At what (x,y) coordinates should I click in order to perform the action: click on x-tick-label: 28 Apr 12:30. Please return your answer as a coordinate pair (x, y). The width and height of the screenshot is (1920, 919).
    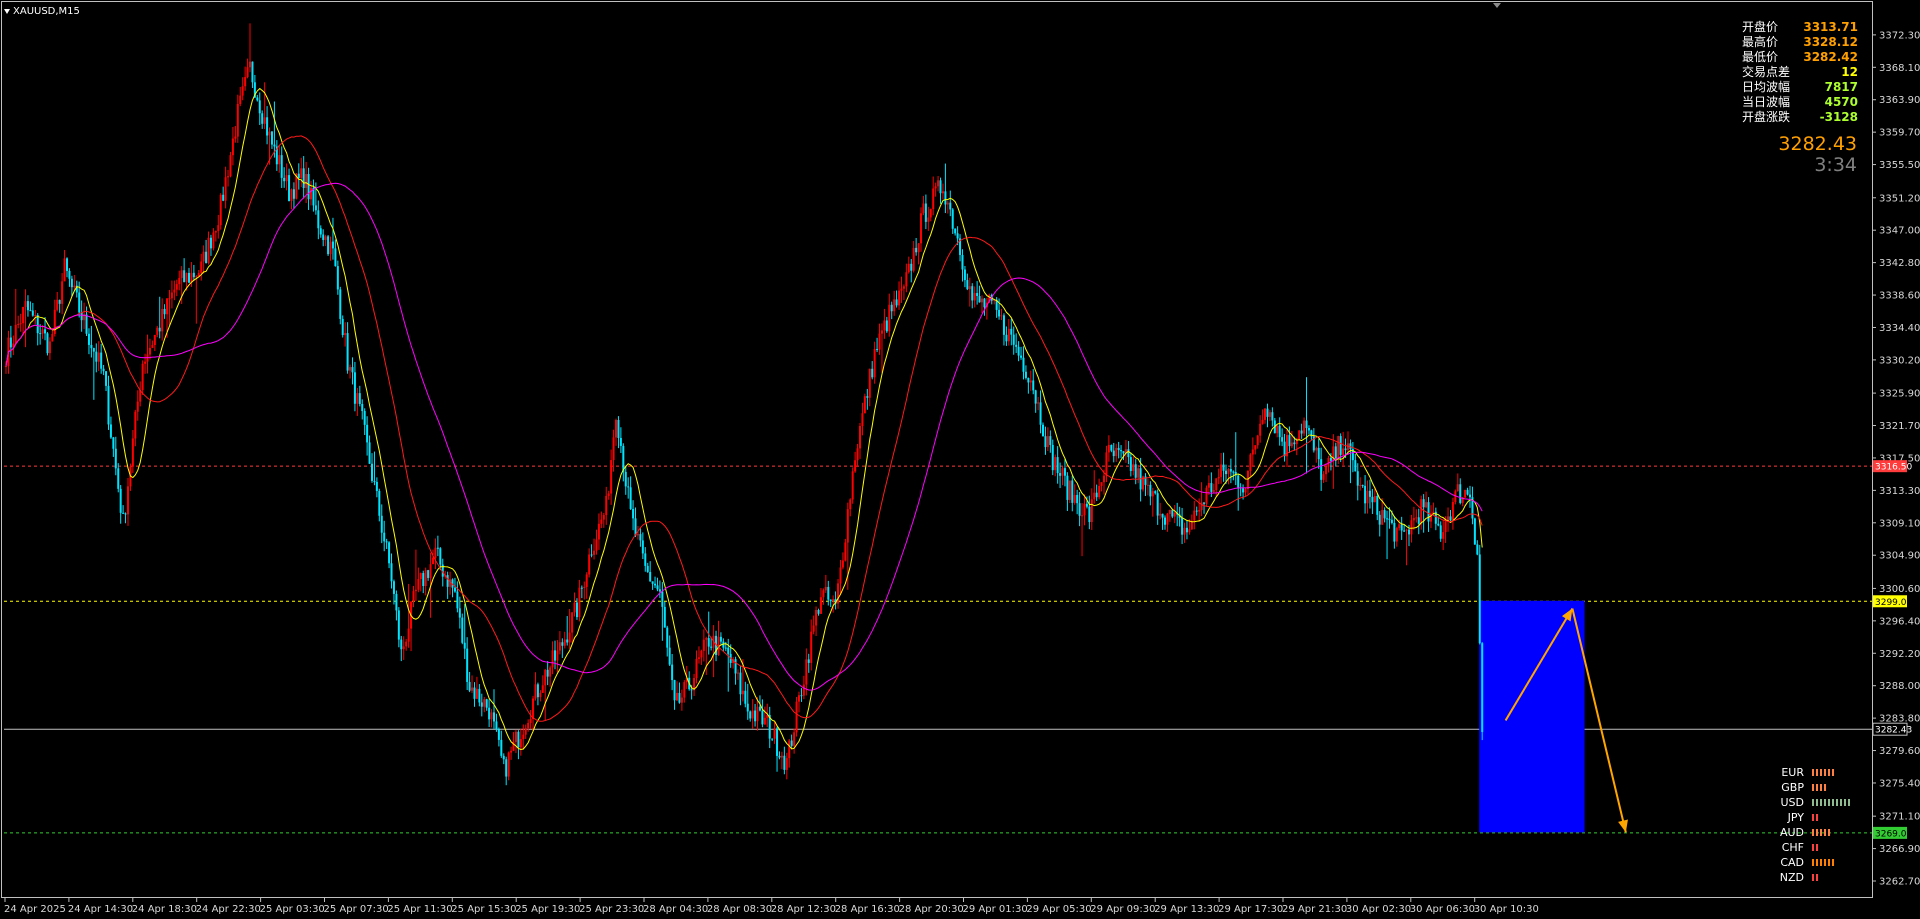
    Looking at the image, I should click on (803, 909).